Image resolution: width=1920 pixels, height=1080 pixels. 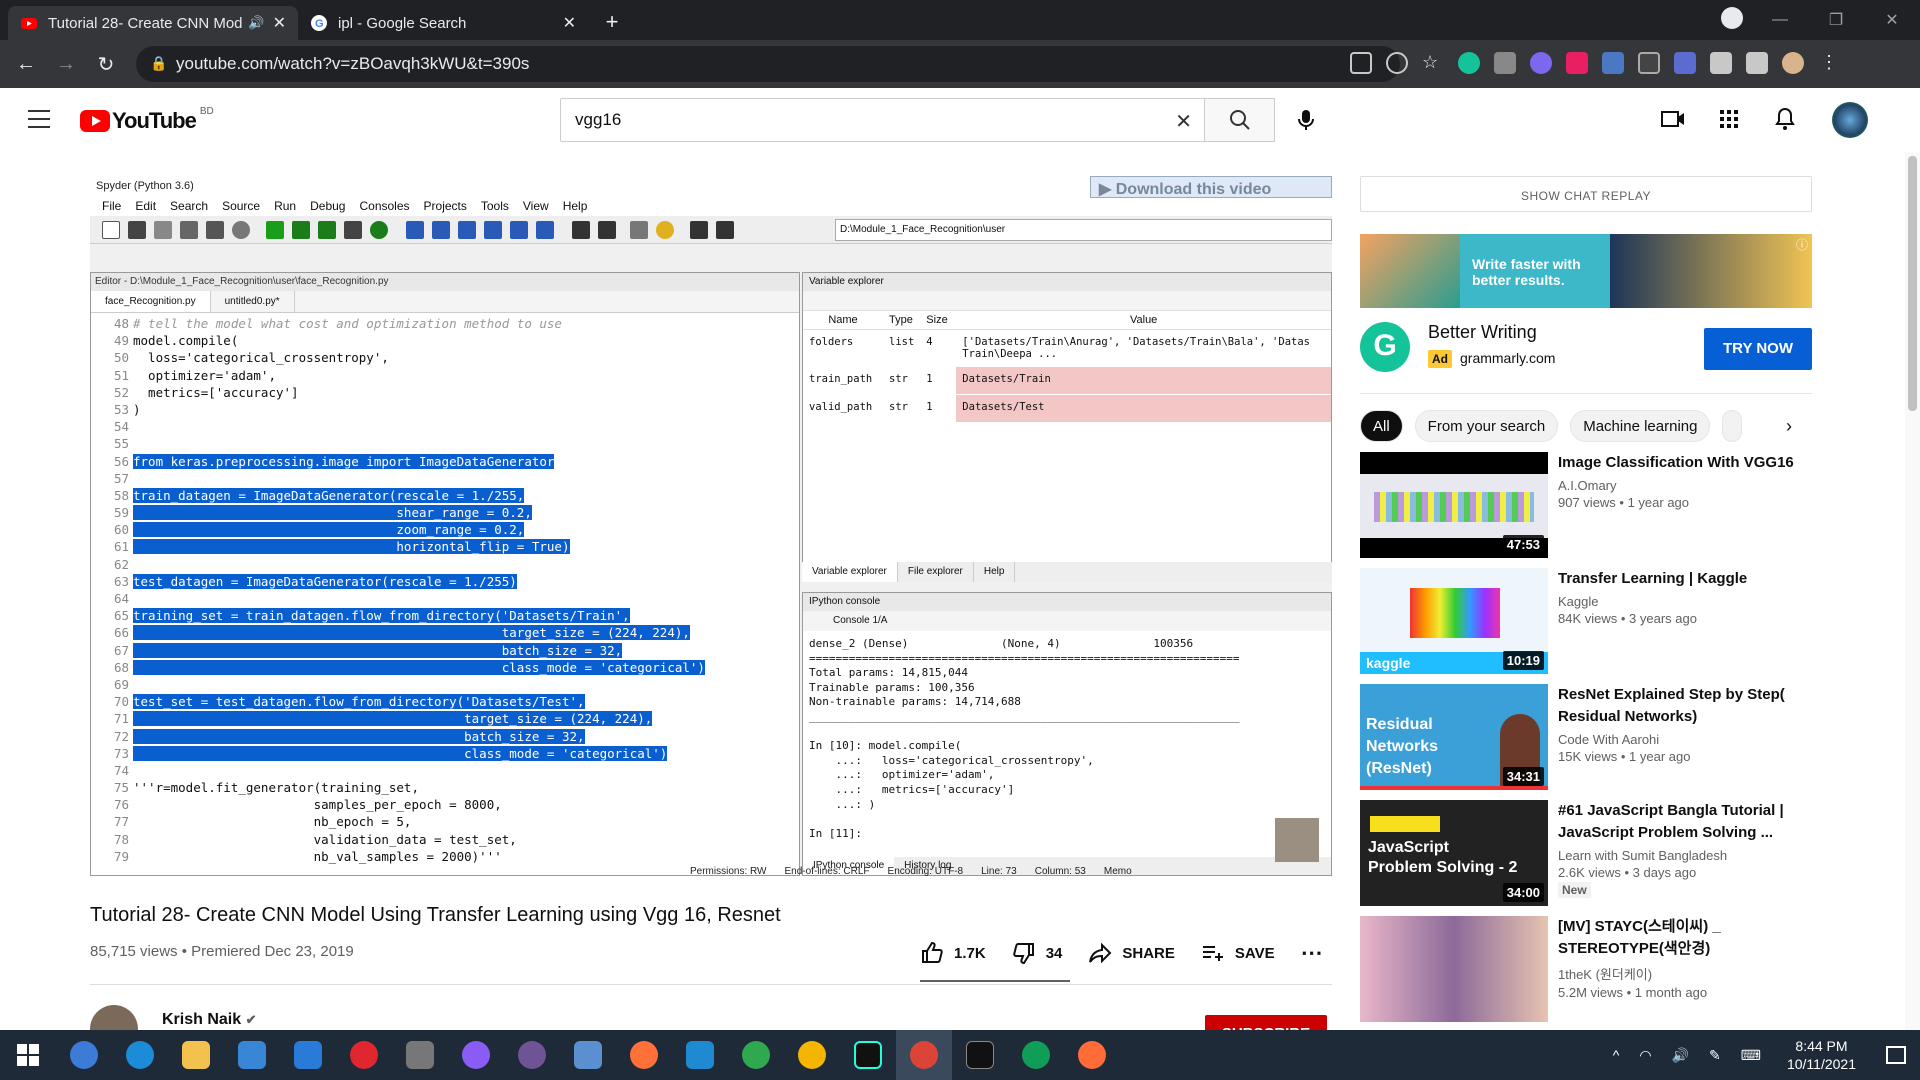 I want to click on chevron-right-icon: ›, so click(x=1789, y=426).